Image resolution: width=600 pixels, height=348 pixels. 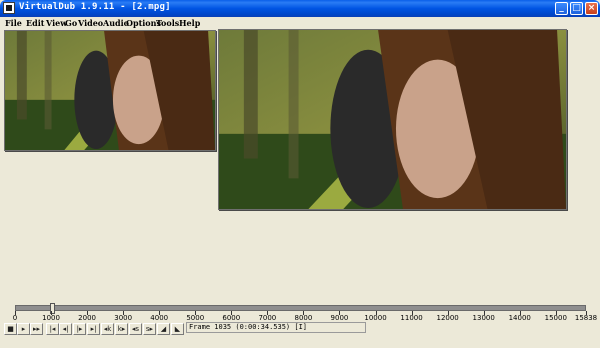 What do you see at coordinates (483, 318) in the screenshot?
I see `timeline-tick-label: 13000` at bounding box center [483, 318].